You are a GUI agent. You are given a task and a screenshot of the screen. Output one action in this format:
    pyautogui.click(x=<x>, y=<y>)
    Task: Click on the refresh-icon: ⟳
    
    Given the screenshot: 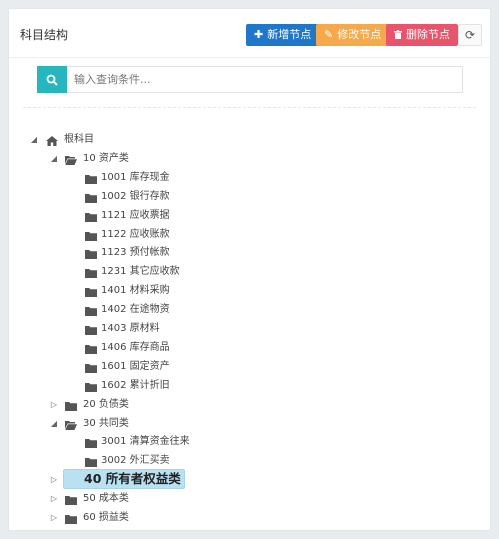 What is the action you would take?
    pyautogui.click(x=470, y=35)
    